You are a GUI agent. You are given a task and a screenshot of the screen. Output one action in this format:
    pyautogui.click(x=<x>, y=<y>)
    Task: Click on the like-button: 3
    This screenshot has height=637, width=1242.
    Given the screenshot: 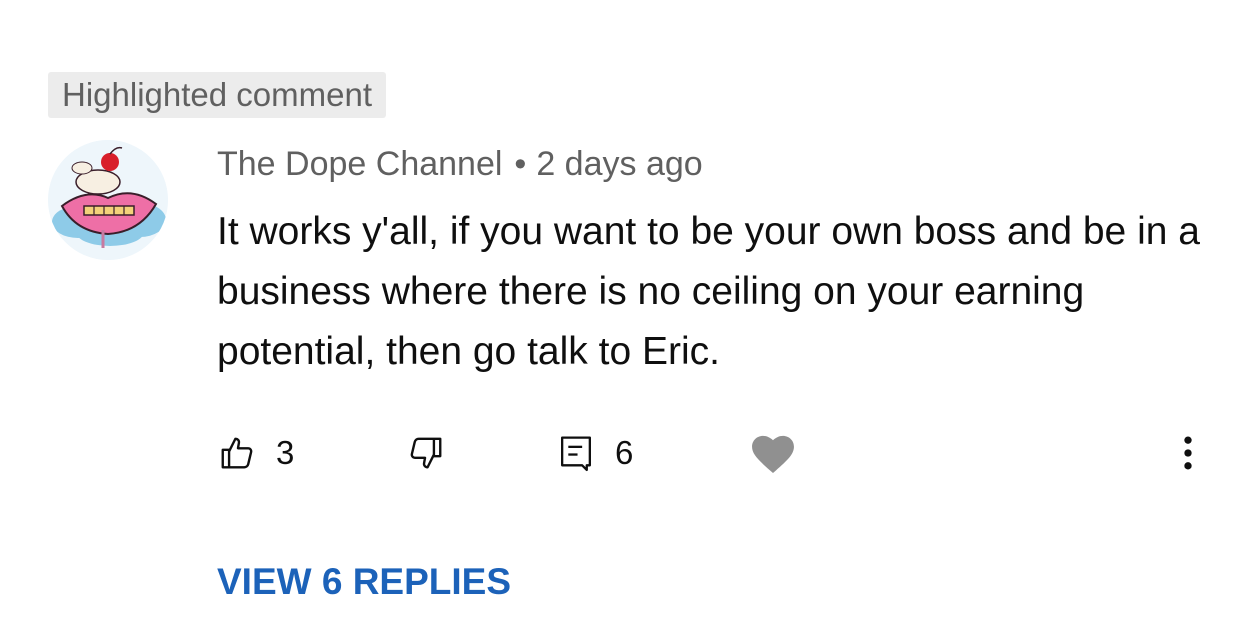 What is the action you would take?
    pyautogui.click(x=256, y=453)
    